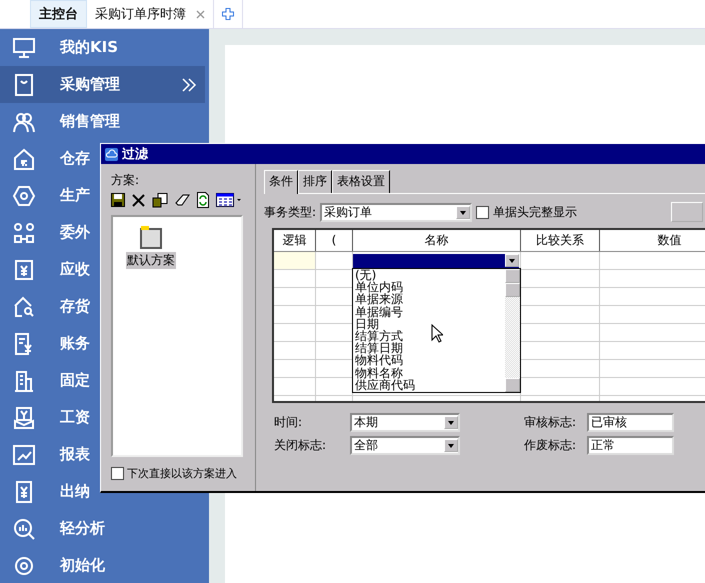  I want to click on dialog-title: 过滤, so click(135, 154).